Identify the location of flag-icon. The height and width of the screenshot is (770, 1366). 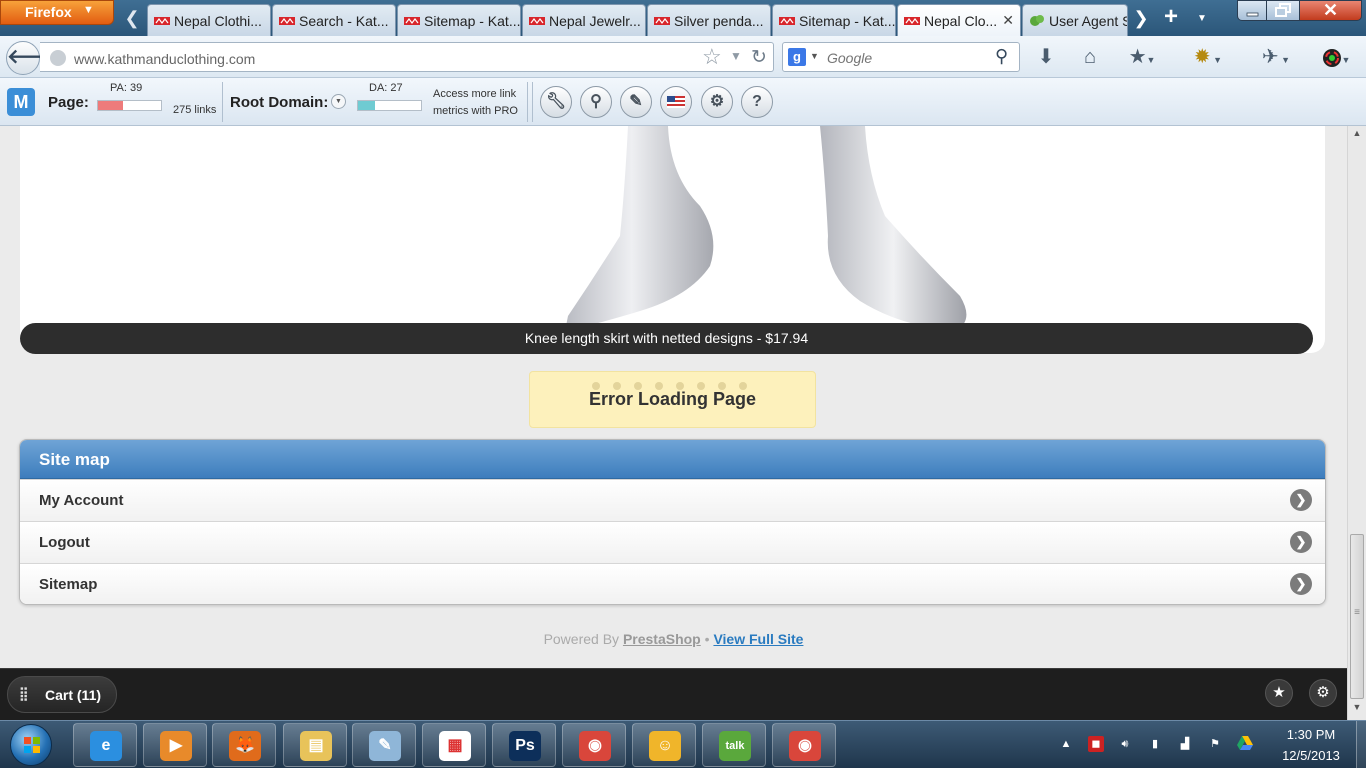
(676, 102).